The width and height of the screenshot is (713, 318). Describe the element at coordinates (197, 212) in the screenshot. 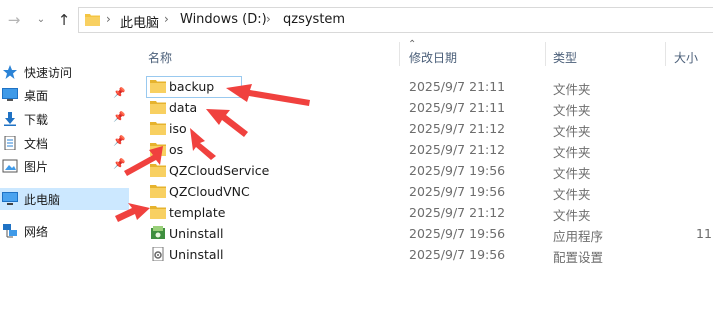

I see `file-name: template` at that location.